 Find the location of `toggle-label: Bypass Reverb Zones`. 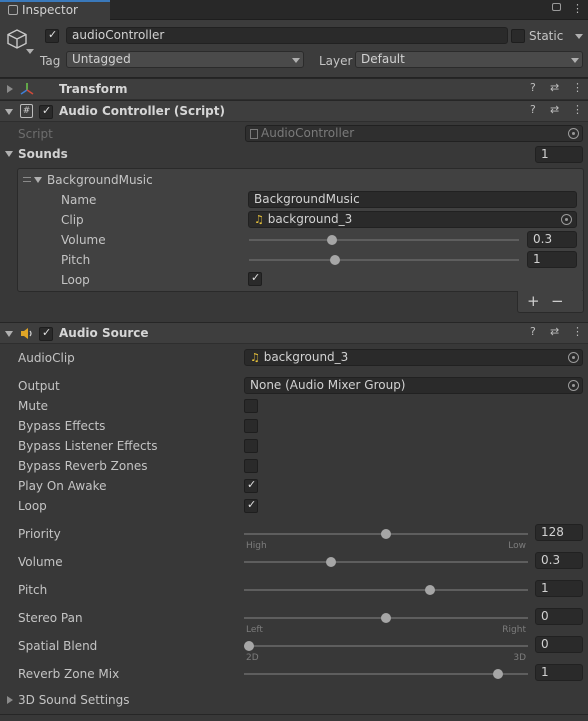

toggle-label: Bypass Reverb Zones is located at coordinates (83, 466).